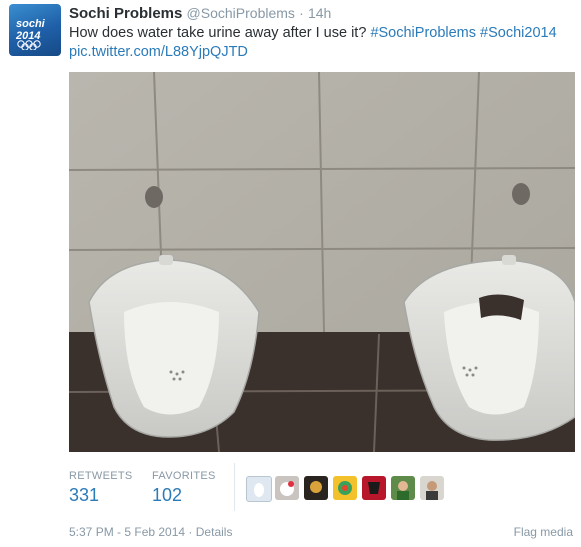  What do you see at coordinates (127, 532) in the screenshot?
I see `tweet-timestamp: 5:37 PM - 5 Feb 2014` at bounding box center [127, 532].